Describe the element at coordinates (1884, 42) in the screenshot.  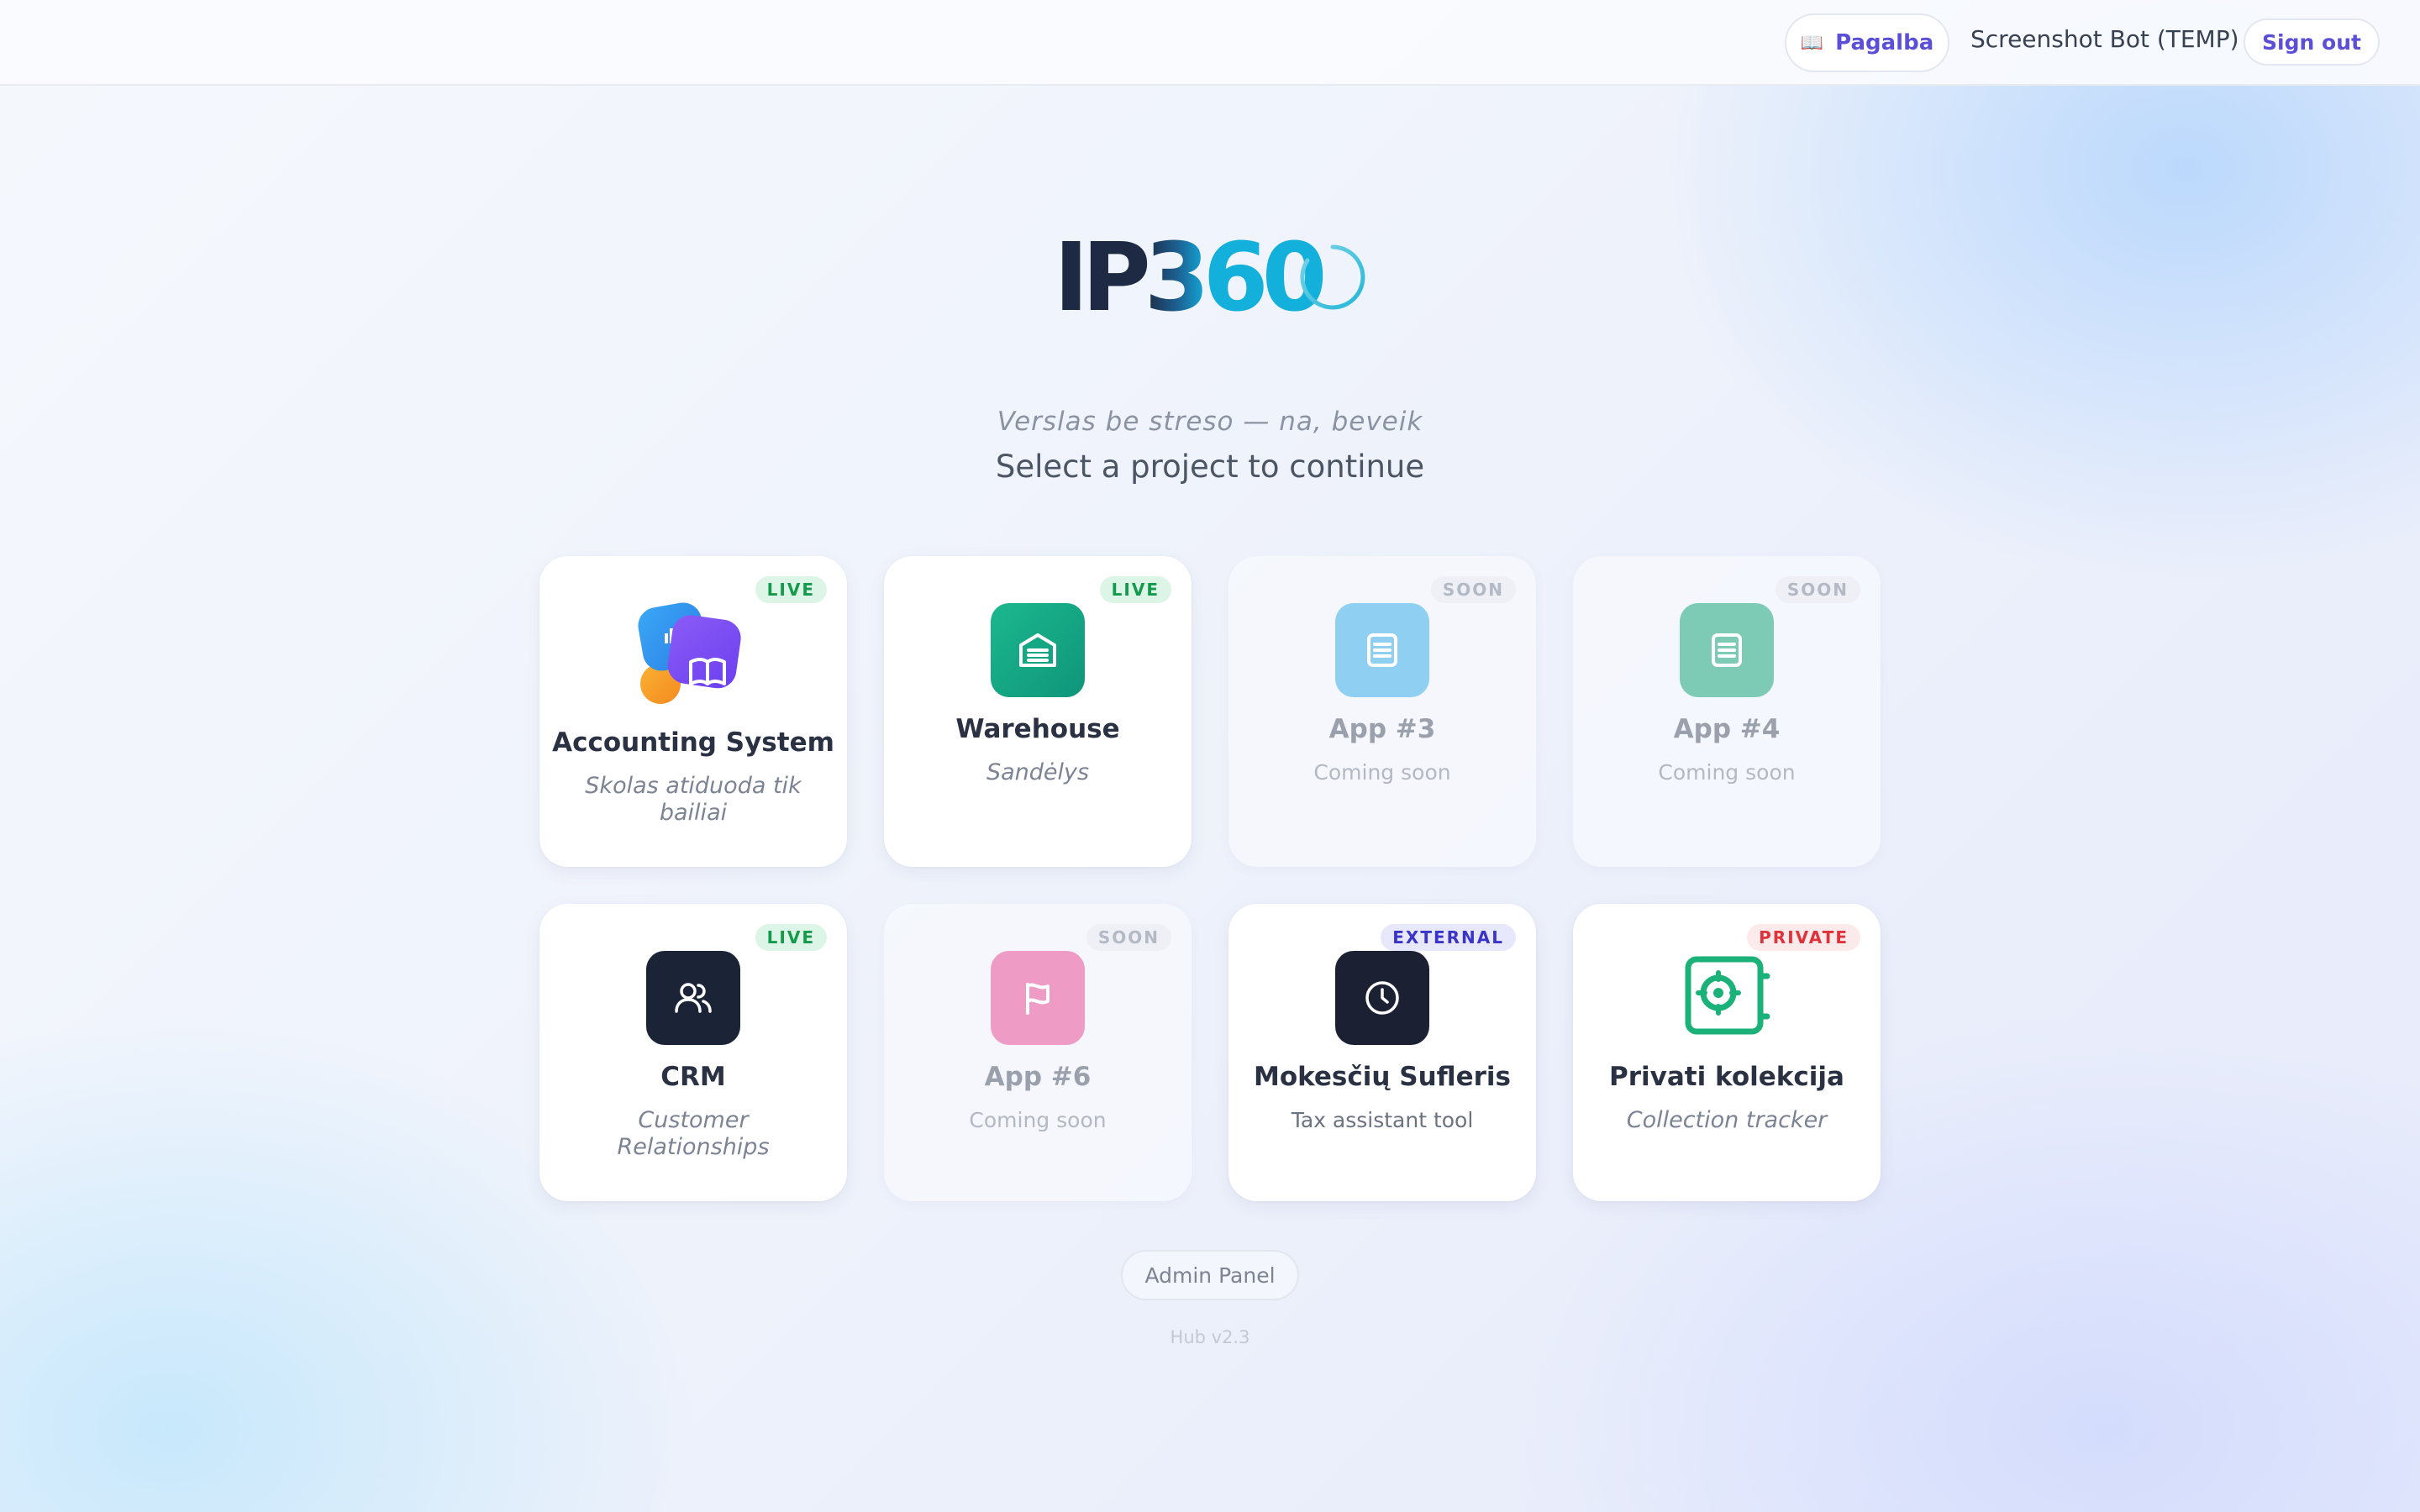
I see `help-label: Pagalba` at that location.